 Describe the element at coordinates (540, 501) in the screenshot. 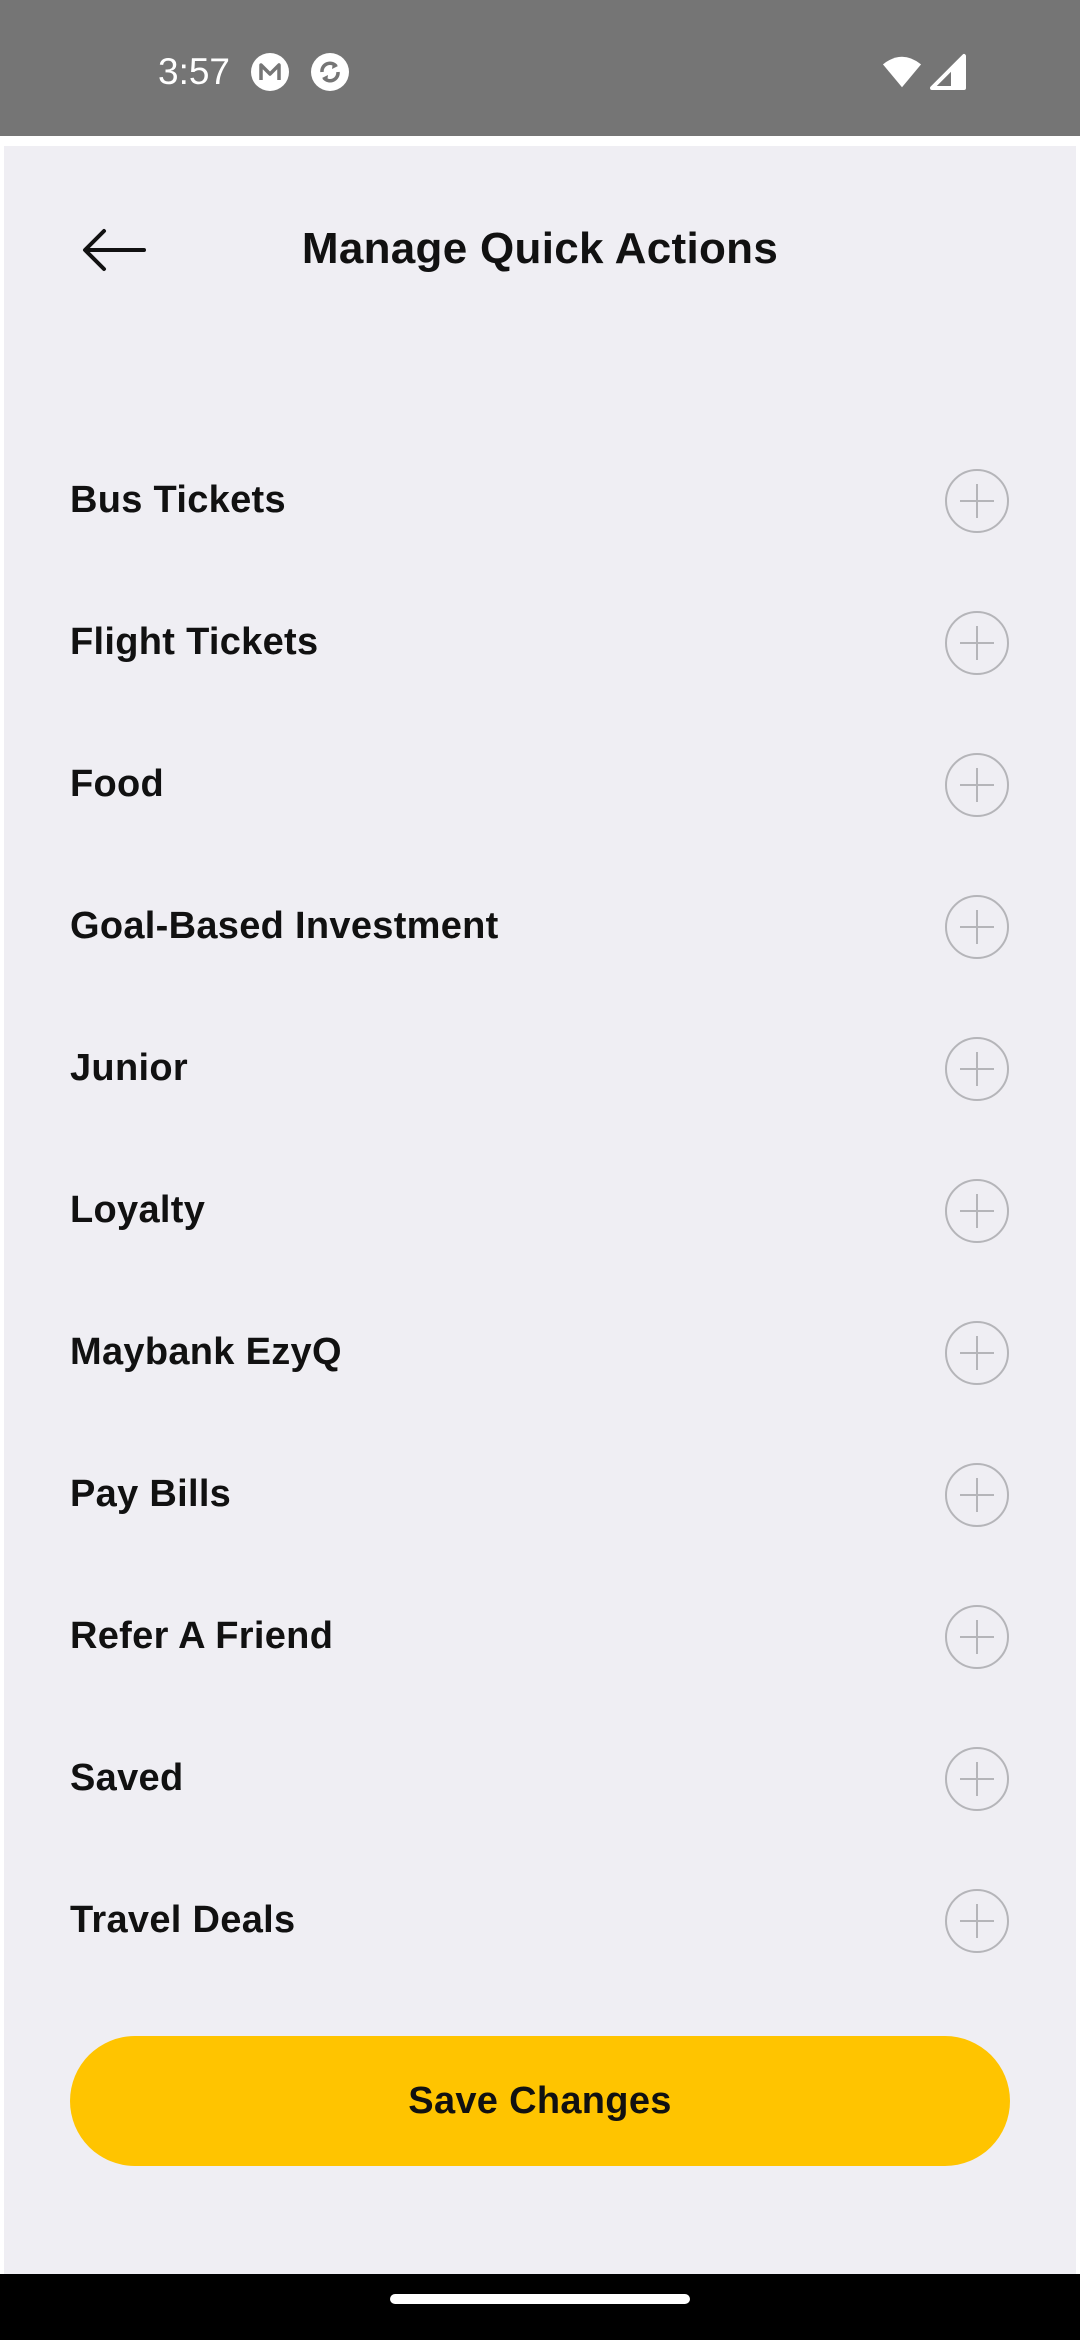

I see `list-item: Bus Tickets` at that location.